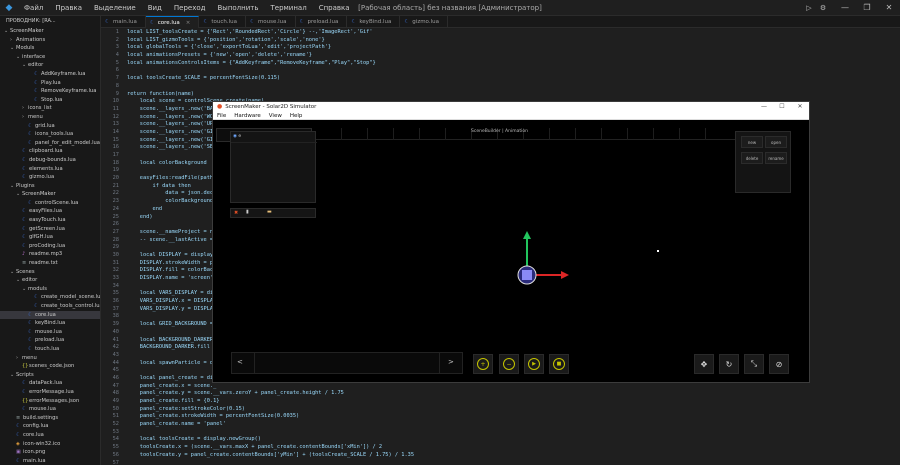  What do you see at coordinates (50, 340) in the screenshot?
I see `tree-file: ☾ preload.lua` at bounding box center [50, 340].